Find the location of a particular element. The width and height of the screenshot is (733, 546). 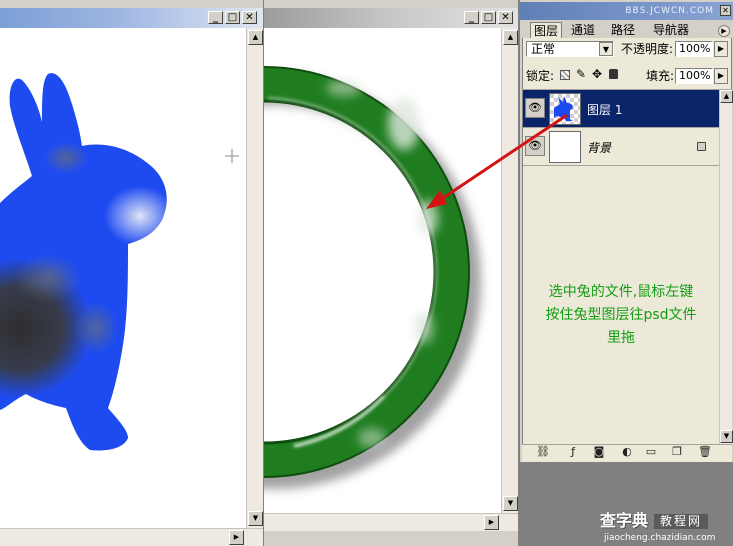

lock-transparency-icon is located at coordinates (565, 75).